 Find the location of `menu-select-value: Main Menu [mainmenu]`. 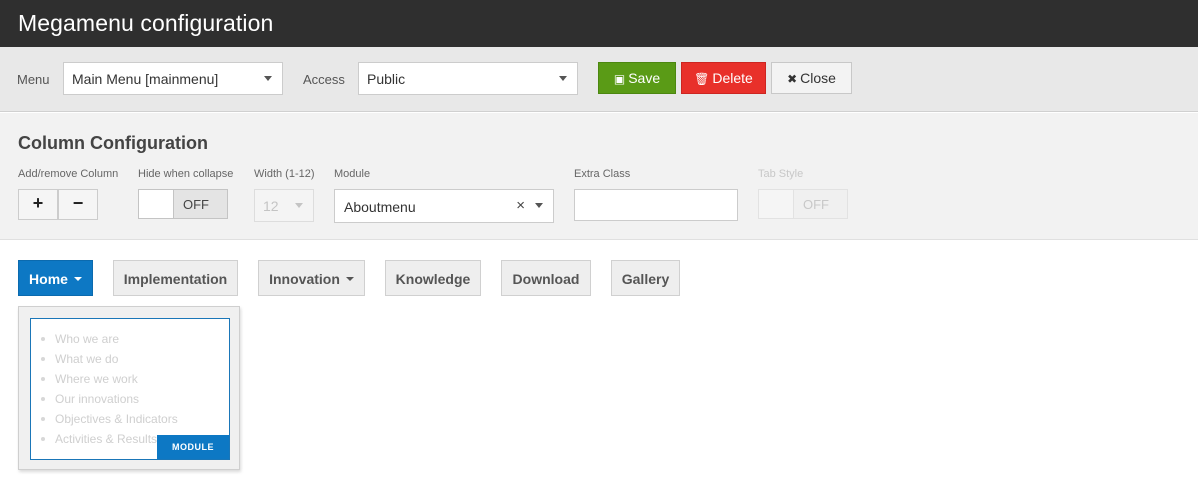

menu-select-value: Main Menu [mainmenu] is located at coordinates (145, 79).